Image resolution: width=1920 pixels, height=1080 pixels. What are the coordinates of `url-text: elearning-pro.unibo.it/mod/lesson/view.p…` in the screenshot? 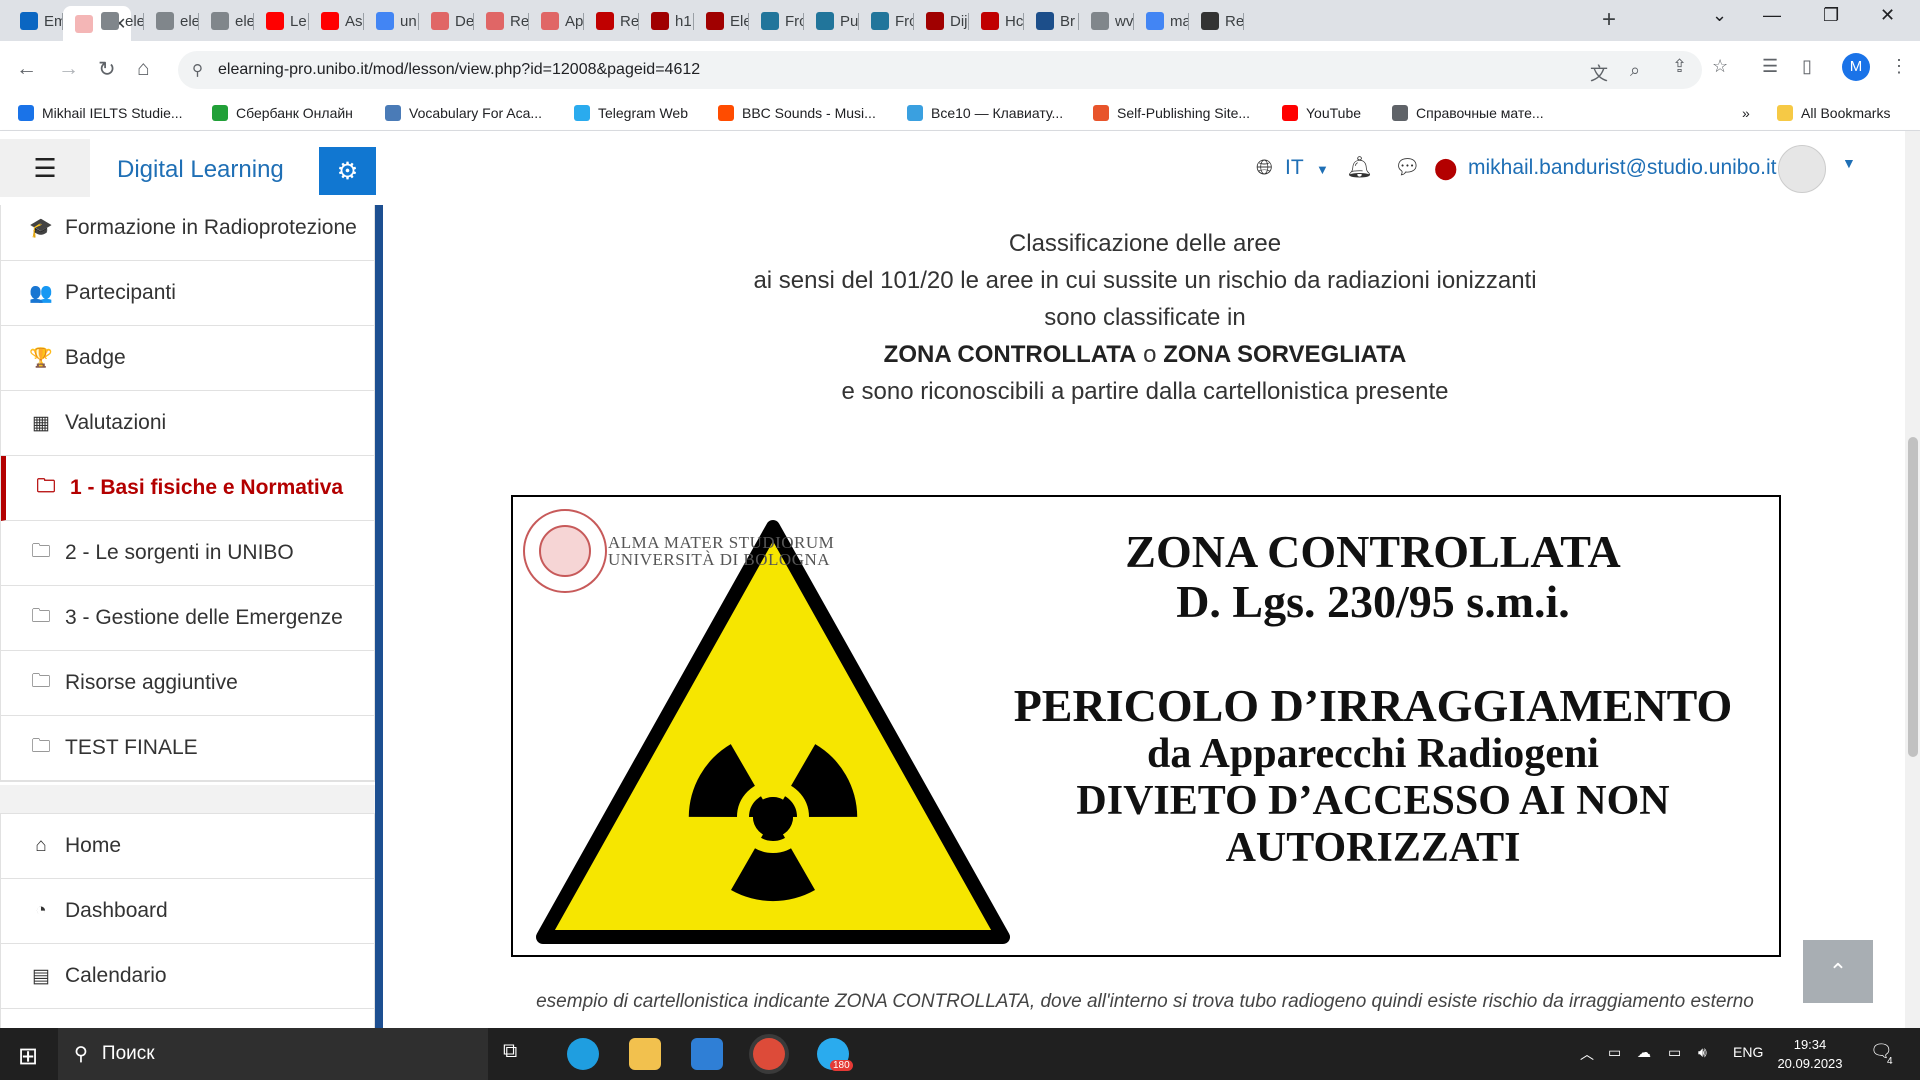 It's located at (459, 70).